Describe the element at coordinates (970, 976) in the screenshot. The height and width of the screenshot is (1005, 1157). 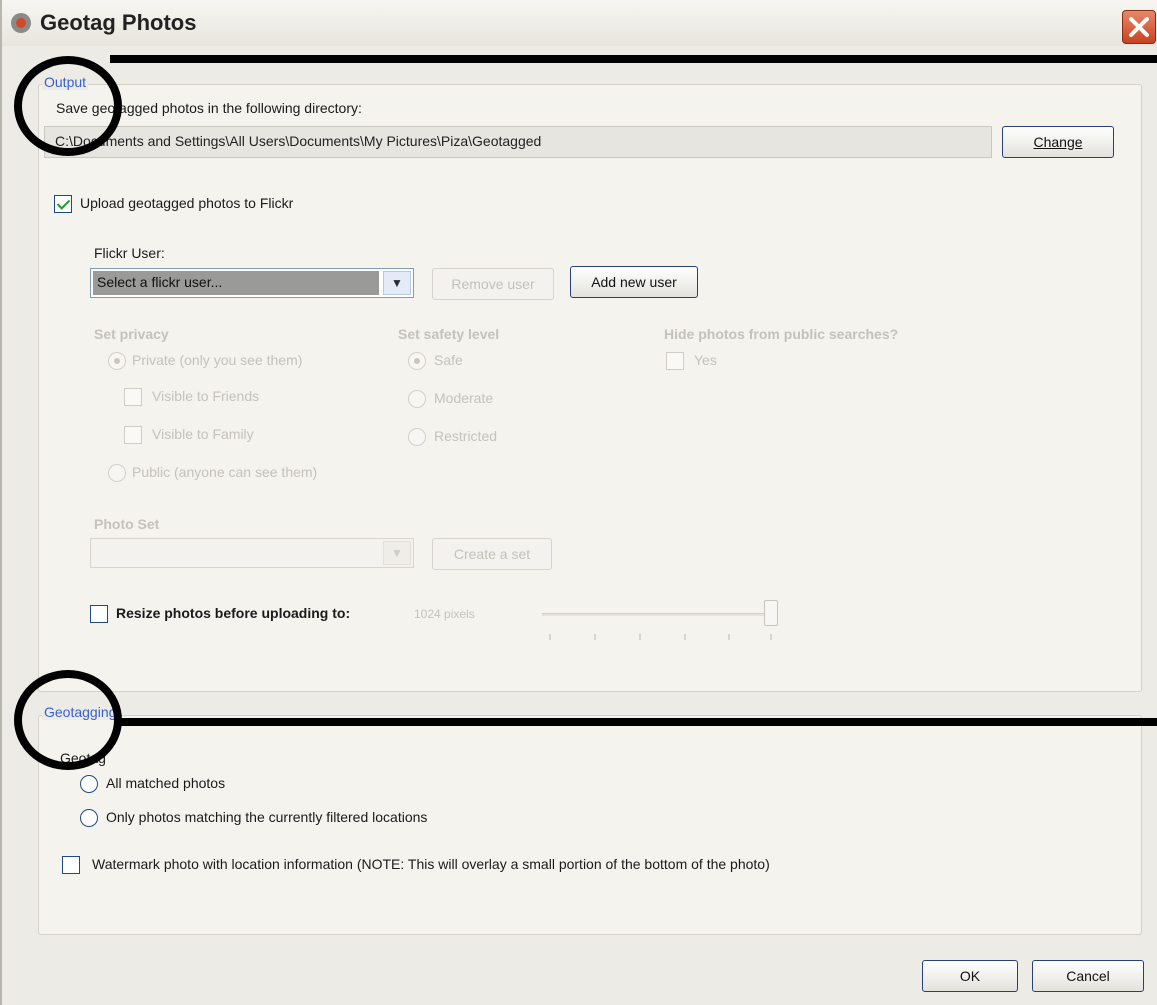
I see `ok-button: OK` at that location.